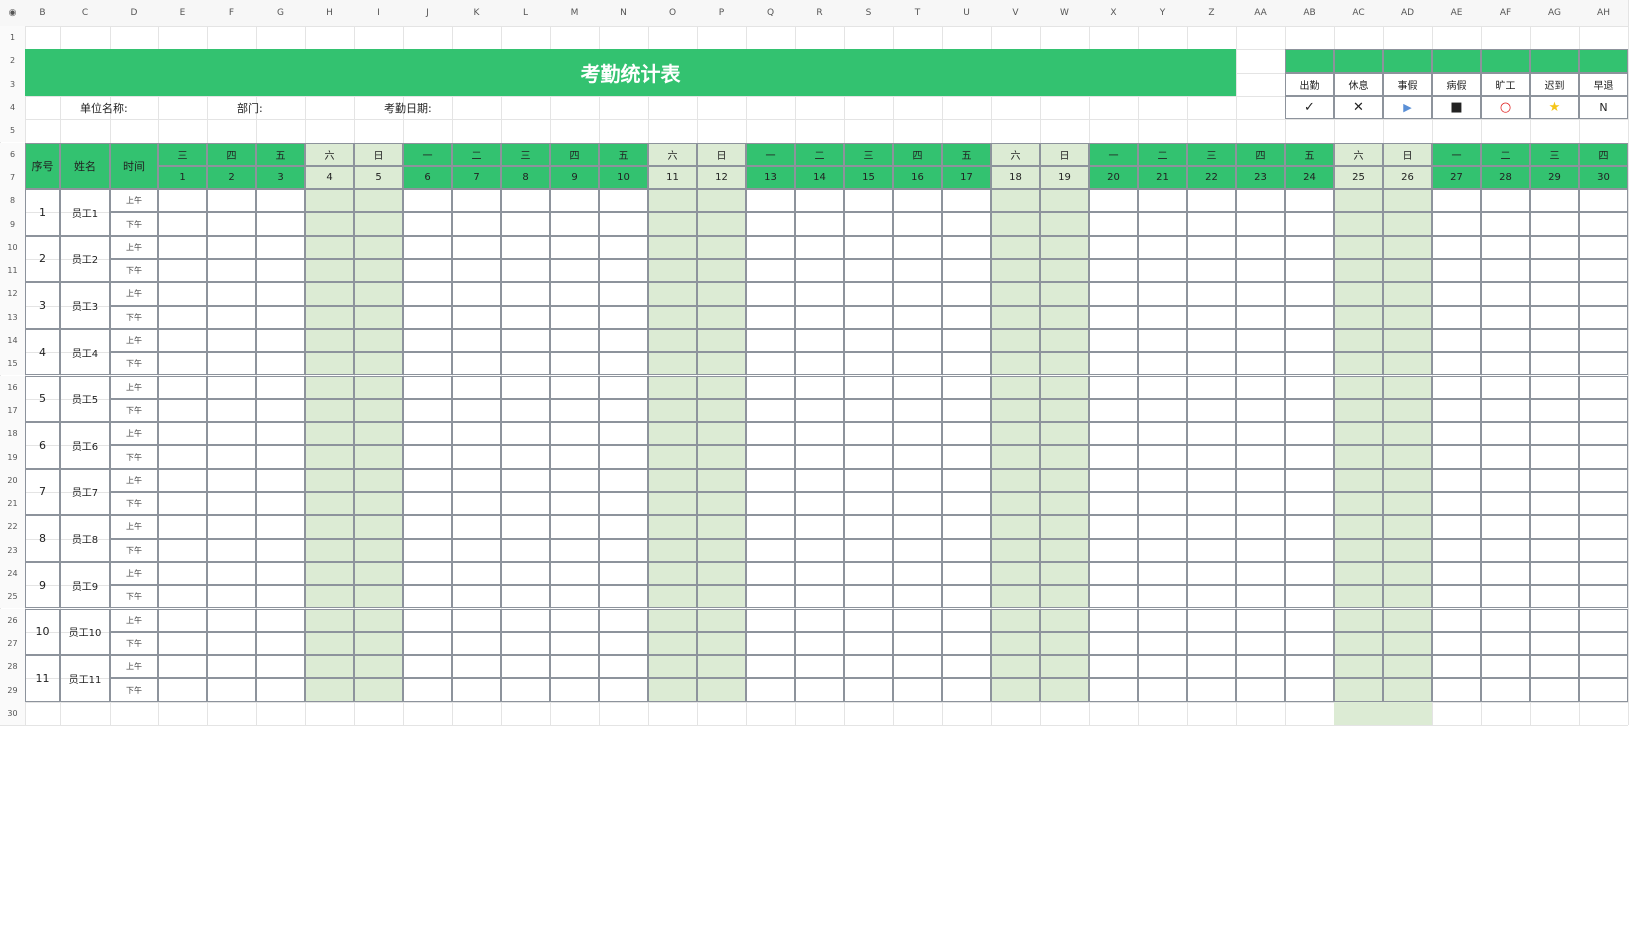 This screenshot has width=1640, height=952. What do you see at coordinates (12, 504) in the screenshot?
I see `row-header: 21` at bounding box center [12, 504].